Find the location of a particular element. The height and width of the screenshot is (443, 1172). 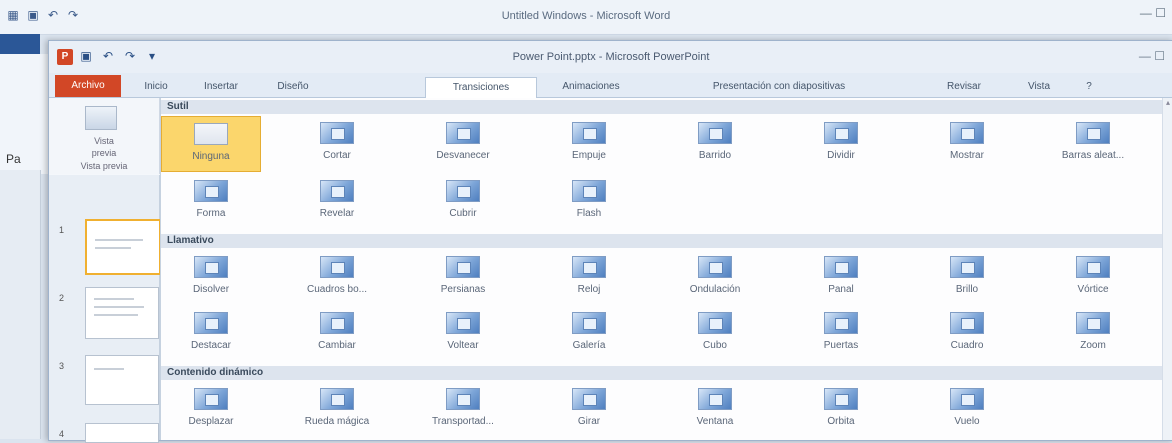

transition-ventana: Ventana is located at coordinates (715, 410).